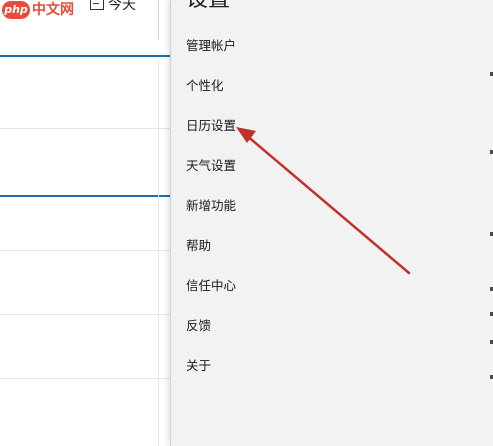 Image resolution: width=493 pixels, height=446 pixels. I want to click on calendar-today-icon, so click(97, 5).